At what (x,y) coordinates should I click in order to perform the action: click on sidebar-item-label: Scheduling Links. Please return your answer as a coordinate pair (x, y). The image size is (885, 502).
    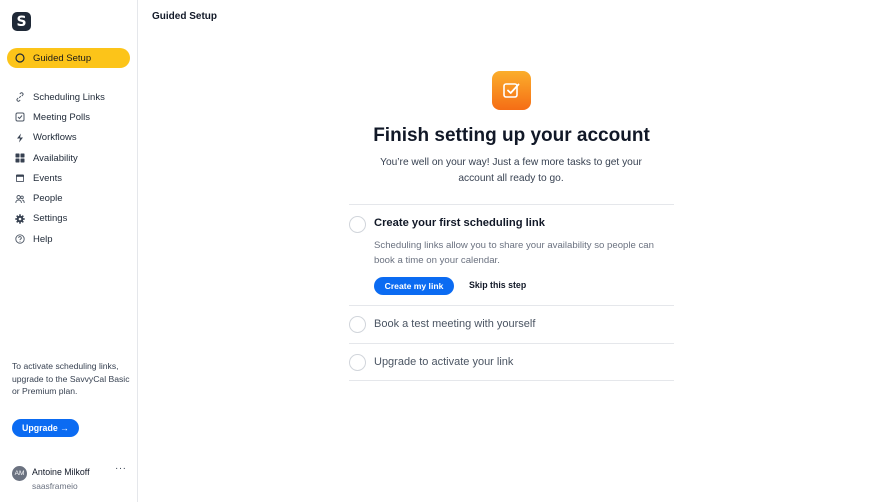
    Looking at the image, I should click on (69, 97).